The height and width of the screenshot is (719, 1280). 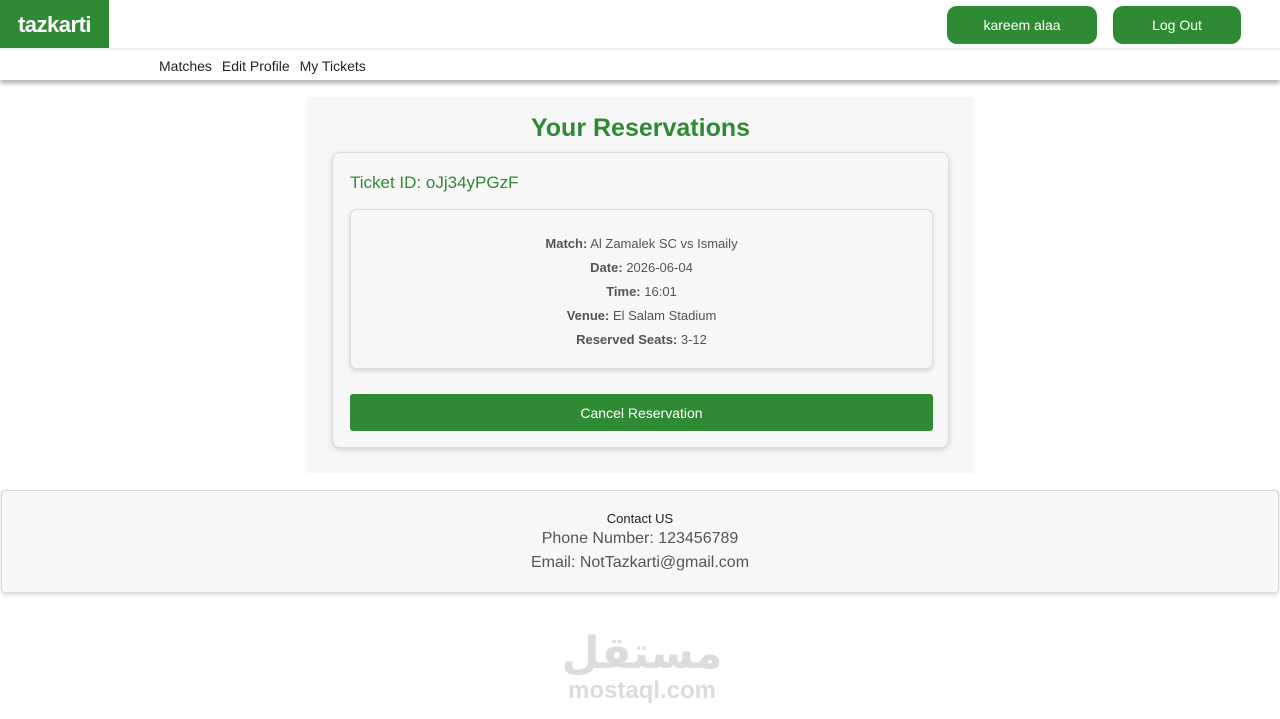 I want to click on match-row: Match: Al Zamalek SC vs Ismaily, so click(x=641, y=244).